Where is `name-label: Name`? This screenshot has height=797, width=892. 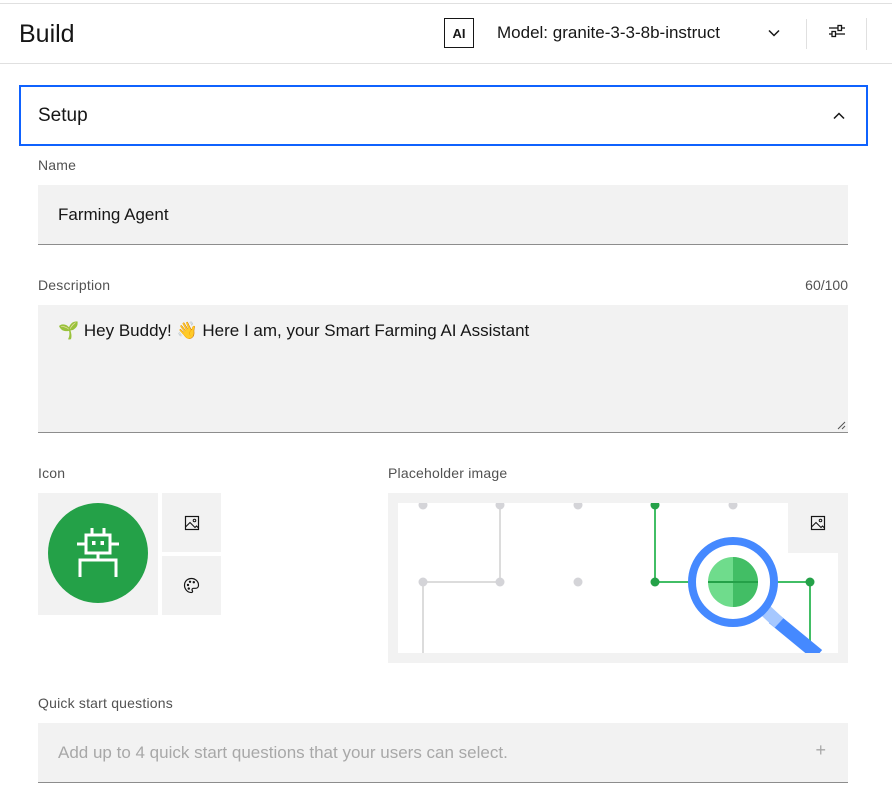 name-label: Name is located at coordinates (57, 165).